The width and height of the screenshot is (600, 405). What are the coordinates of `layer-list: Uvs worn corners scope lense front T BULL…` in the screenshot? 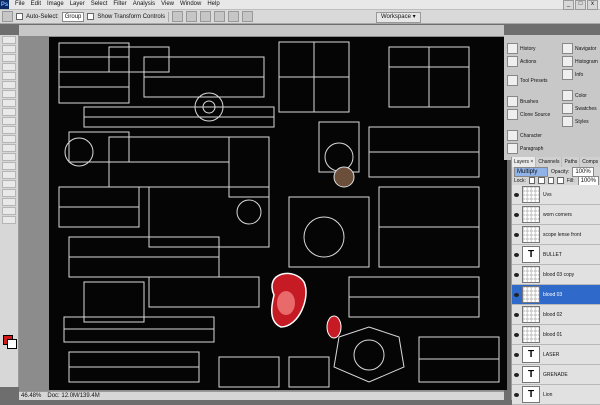 It's located at (556, 295).